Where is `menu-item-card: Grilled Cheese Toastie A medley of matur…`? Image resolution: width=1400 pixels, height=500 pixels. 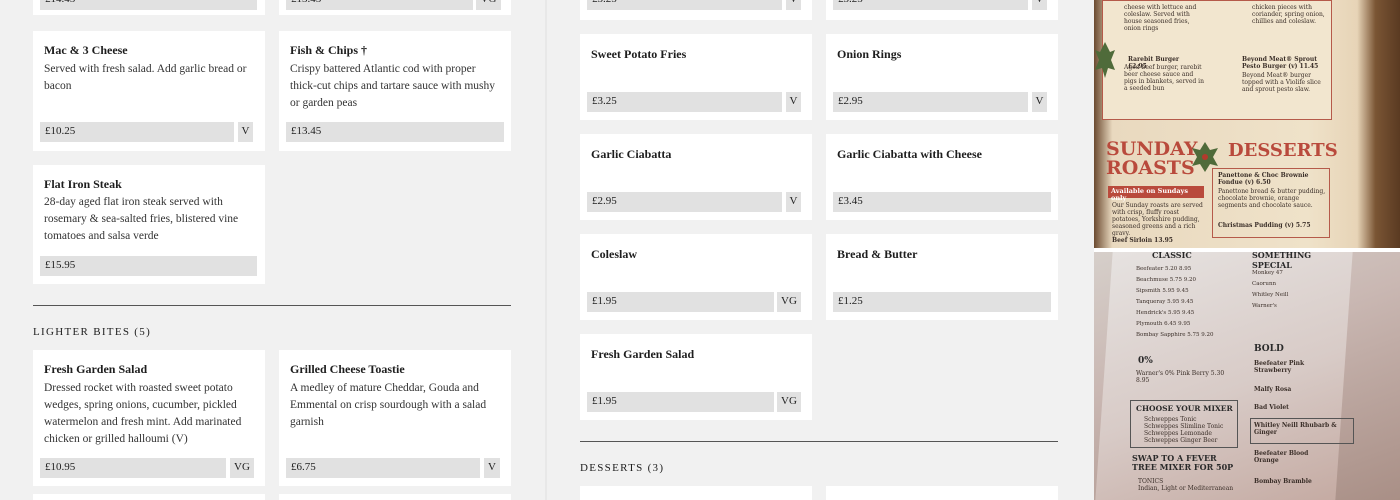 menu-item-card: Grilled Cheese Toastie A medley of matur… is located at coordinates (395, 418).